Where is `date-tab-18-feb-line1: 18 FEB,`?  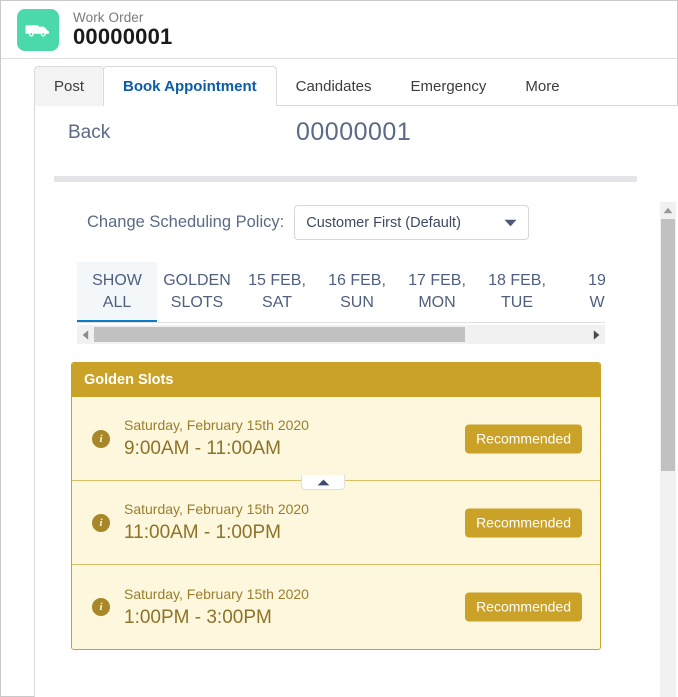 date-tab-18-feb-line1: 18 FEB, is located at coordinates (517, 280).